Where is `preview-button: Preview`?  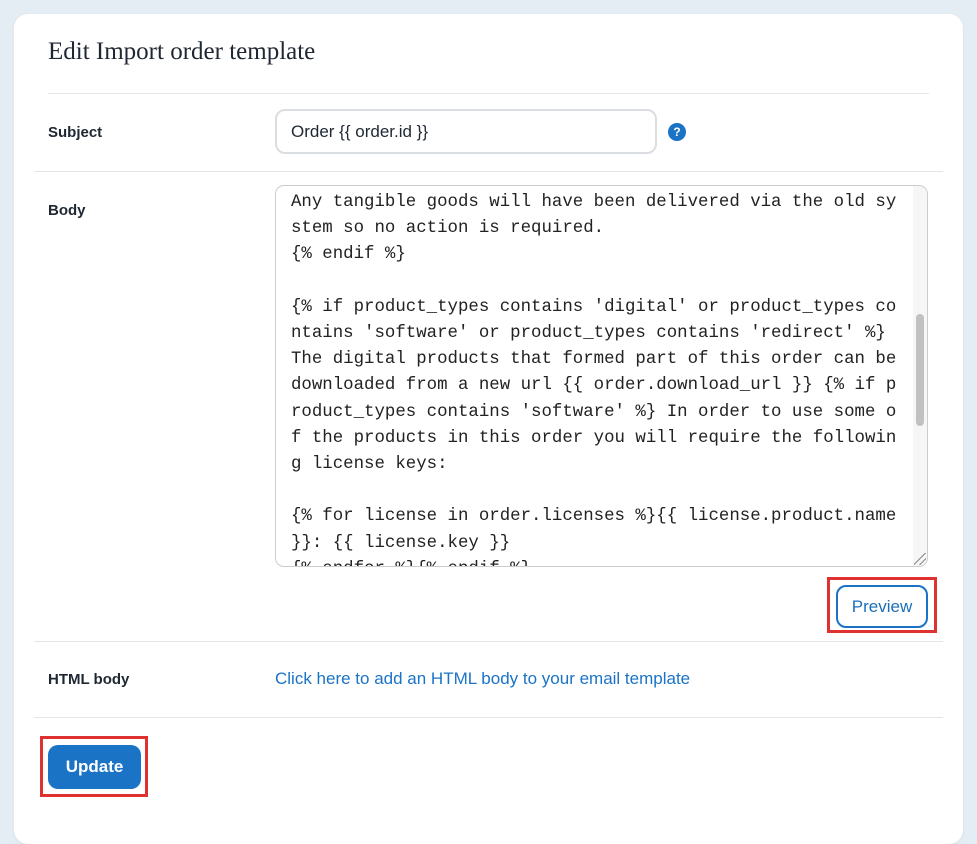 preview-button: Preview is located at coordinates (882, 606).